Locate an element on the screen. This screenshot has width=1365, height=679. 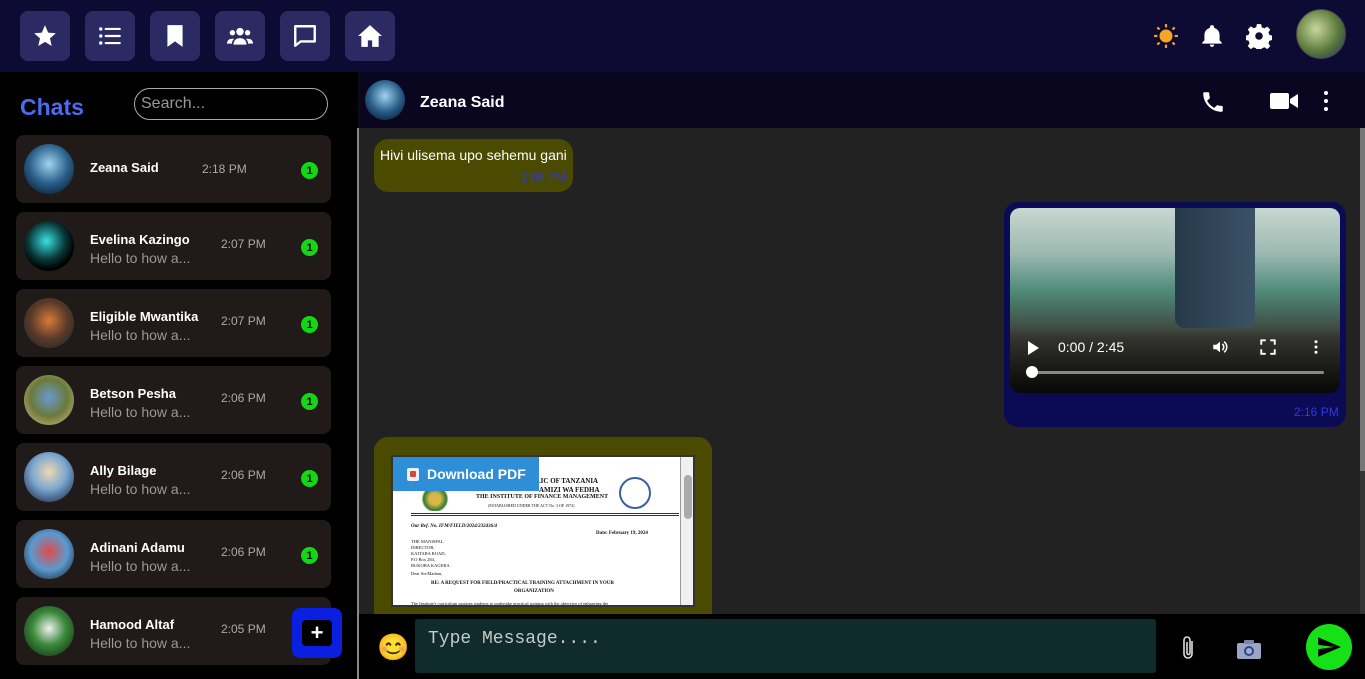
message-input is located at coordinates (785, 646).